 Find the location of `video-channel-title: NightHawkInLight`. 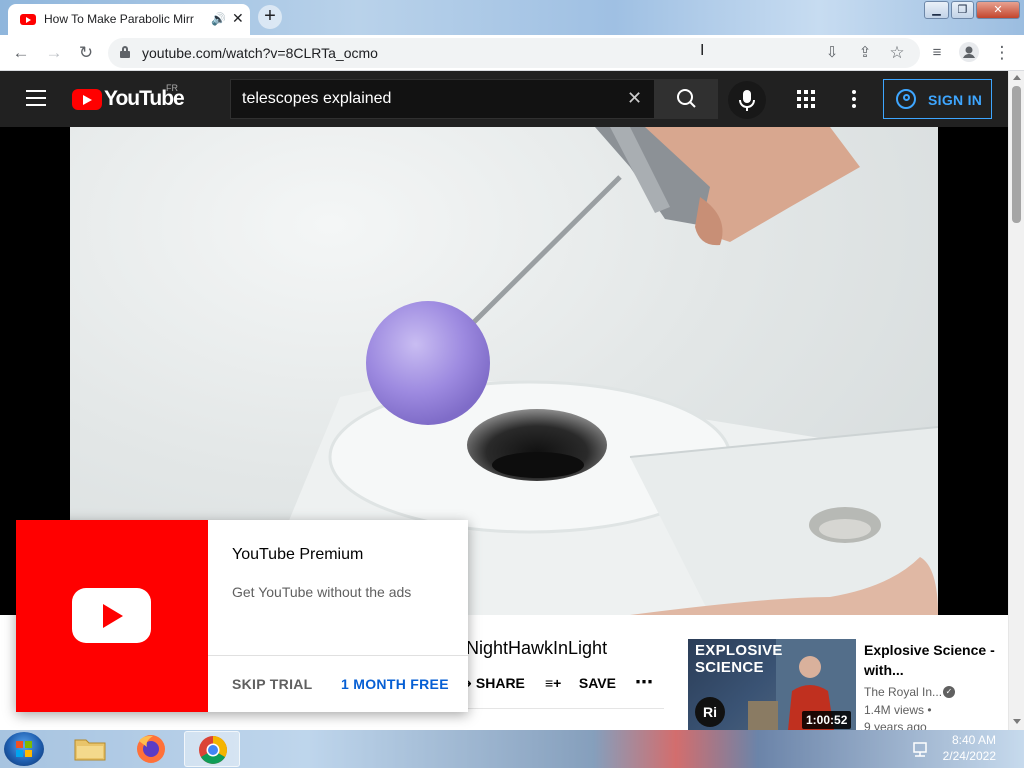

video-channel-title: NightHawkInLight is located at coordinates (536, 648).